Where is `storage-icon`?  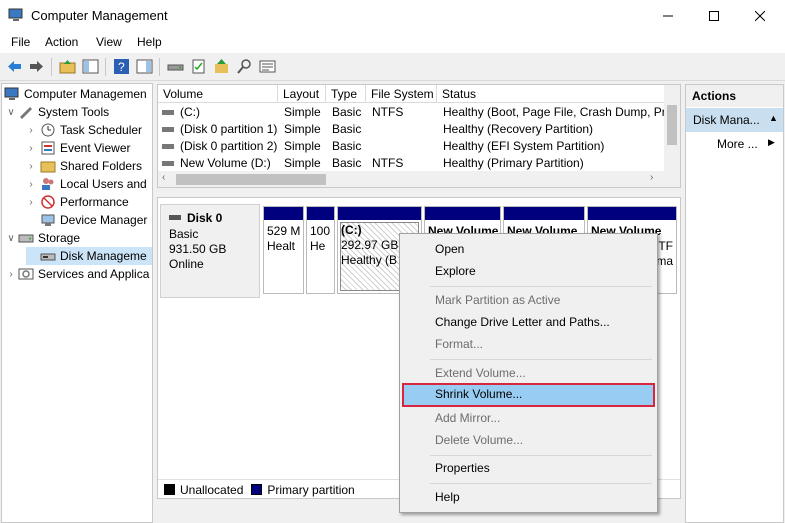 storage-icon is located at coordinates (26, 238).